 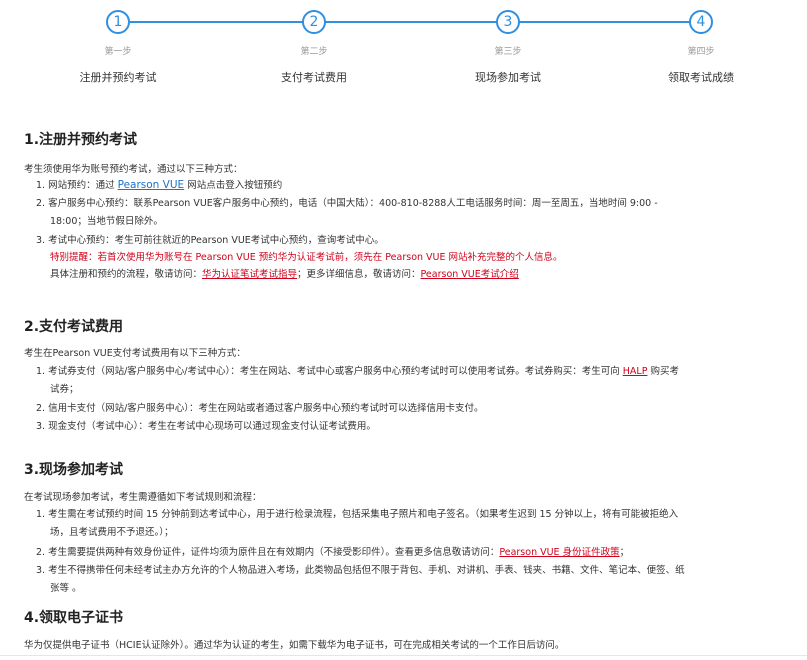 What do you see at coordinates (74, 618) in the screenshot?
I see `section-title-certificate: 4.领取电子证书` at bounding box center [74, 618].